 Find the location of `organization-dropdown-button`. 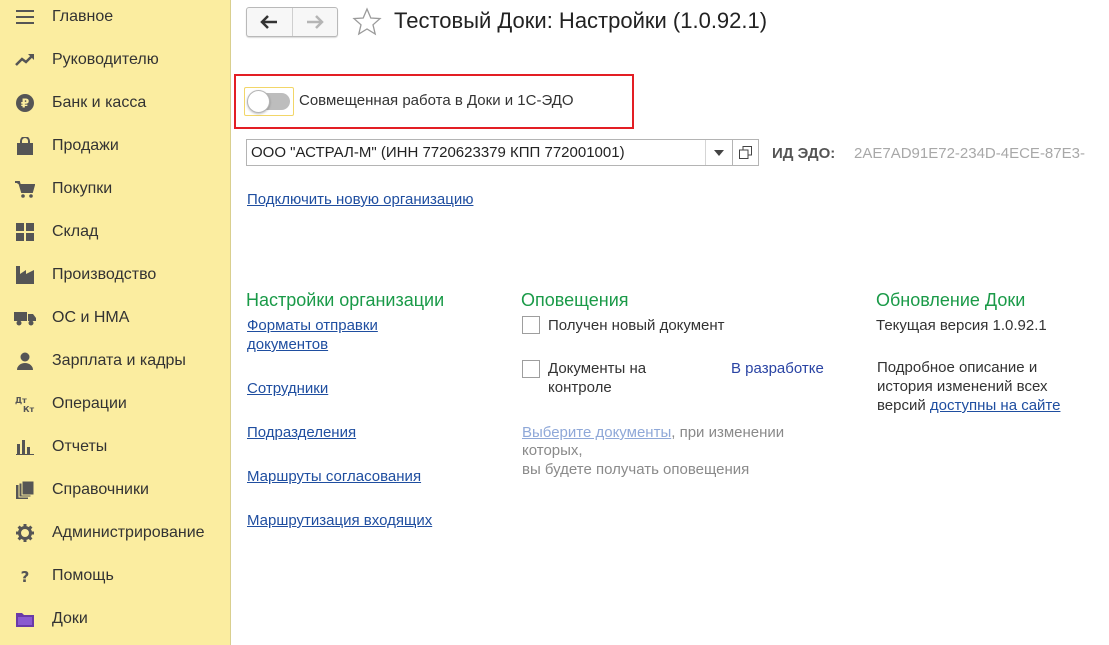

organization-dropdown-button is located at coordinates (718, 152).